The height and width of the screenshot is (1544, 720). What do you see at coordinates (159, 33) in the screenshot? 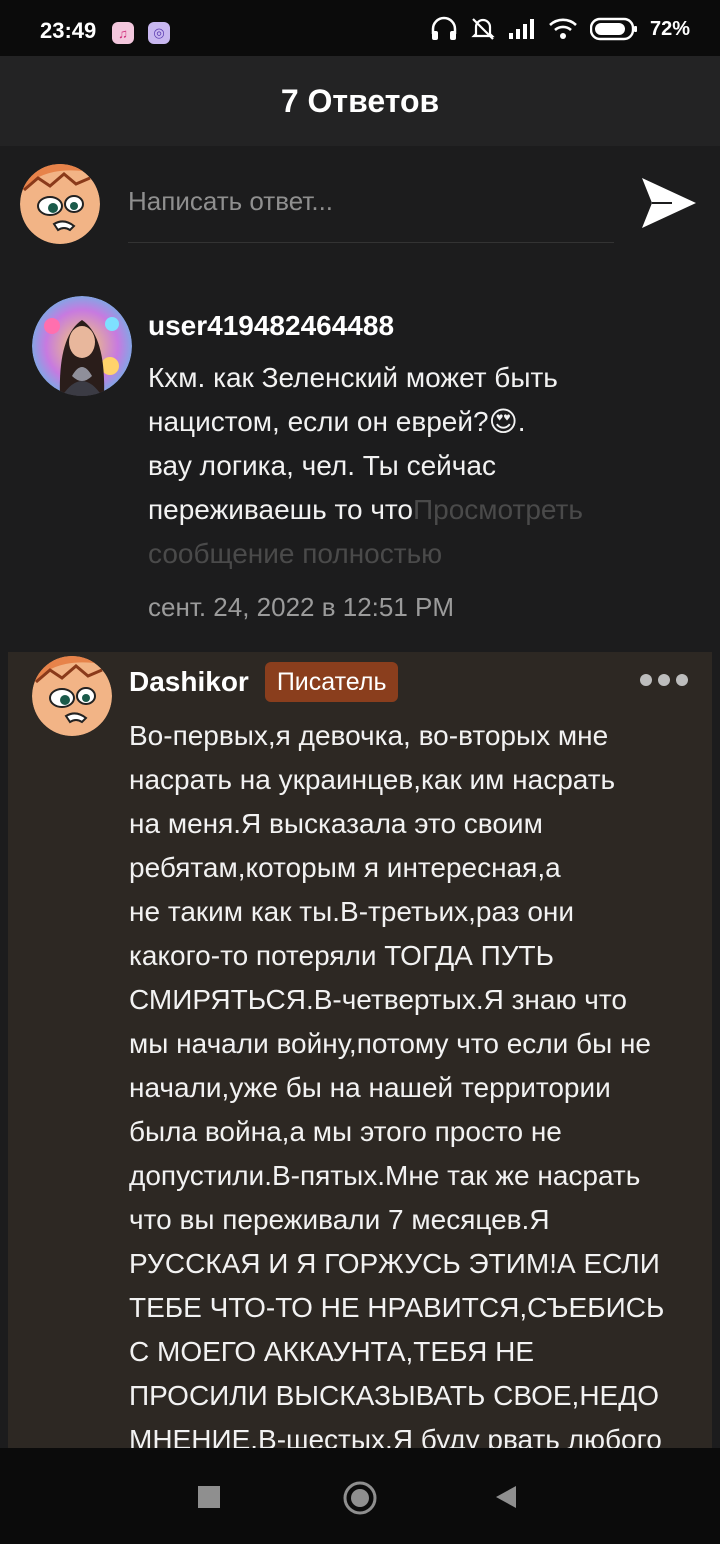
I see `app-icon: ◎` at bounding box center [159, 33].